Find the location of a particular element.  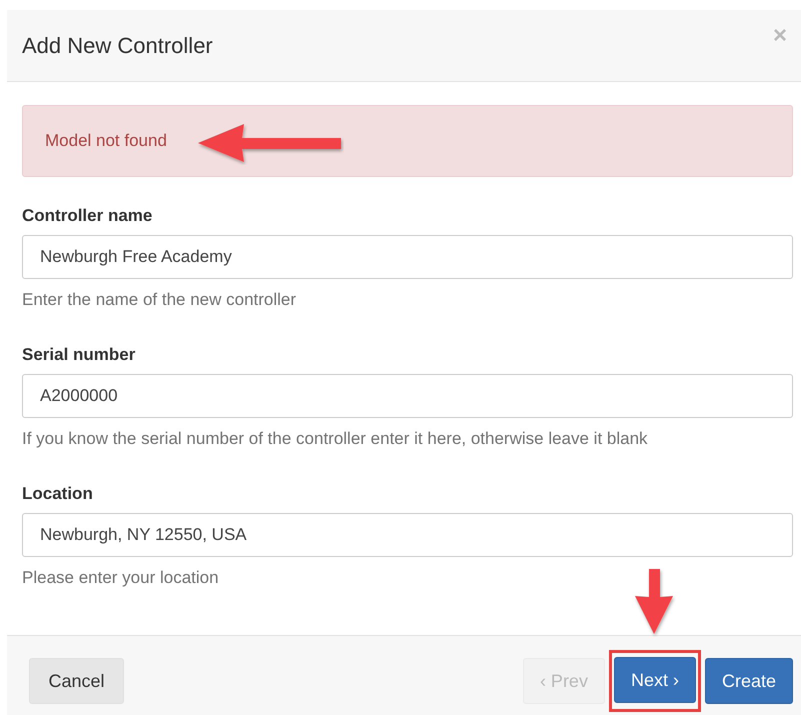

input-field: A2000000 is located at coordinates (407, 396).